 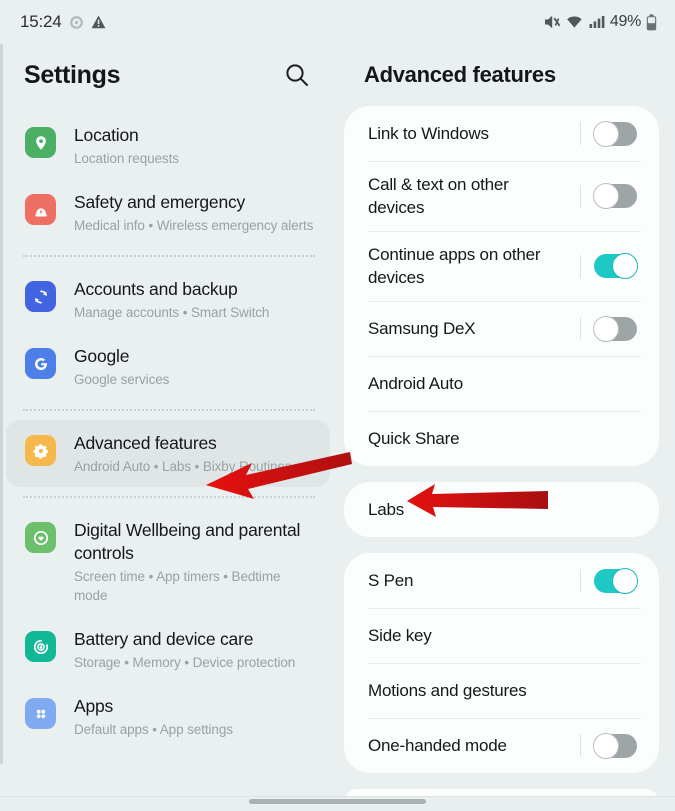 I want to click on home-indicator, so click(x=337, y=801).